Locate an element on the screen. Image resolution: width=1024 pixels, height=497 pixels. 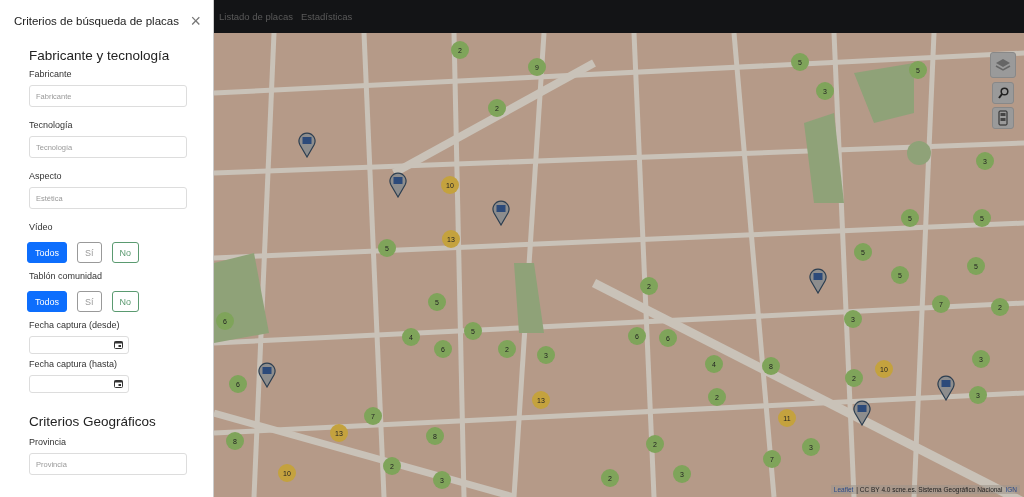
device-button is located at coordinates (1003, 118).